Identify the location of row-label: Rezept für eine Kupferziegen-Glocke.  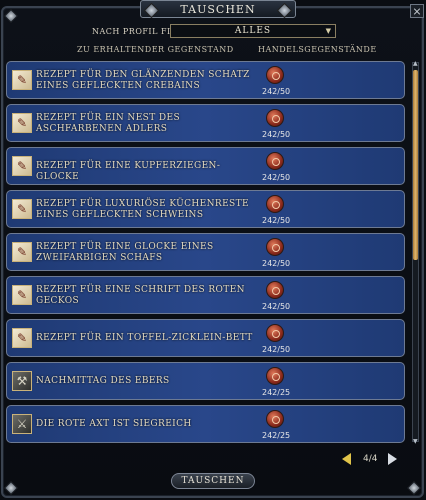
(128, 171).